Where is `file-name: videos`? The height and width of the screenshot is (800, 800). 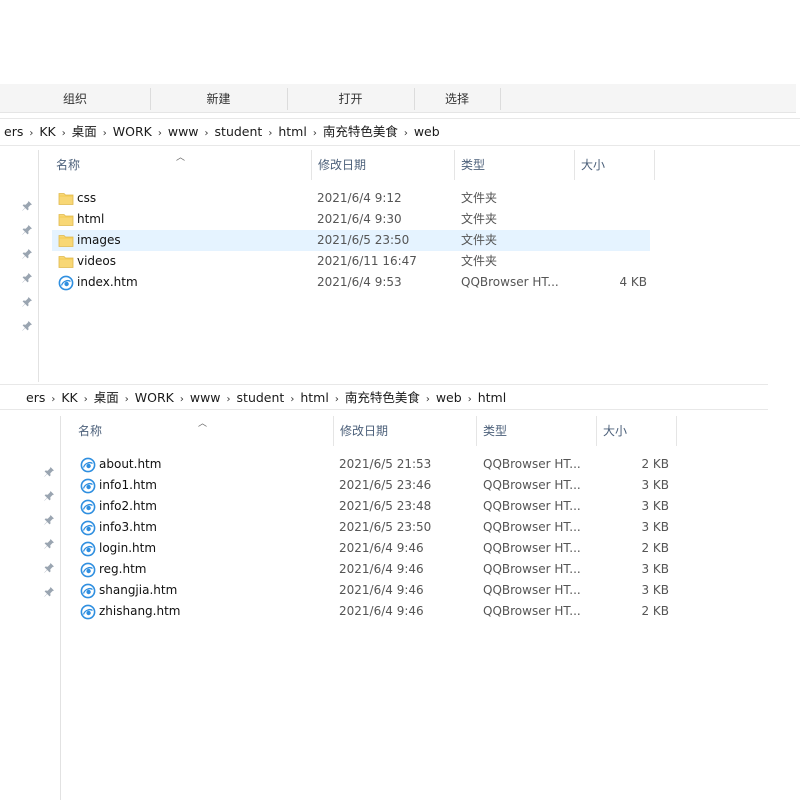
file-name: videos is located at coordinates (97, 261).